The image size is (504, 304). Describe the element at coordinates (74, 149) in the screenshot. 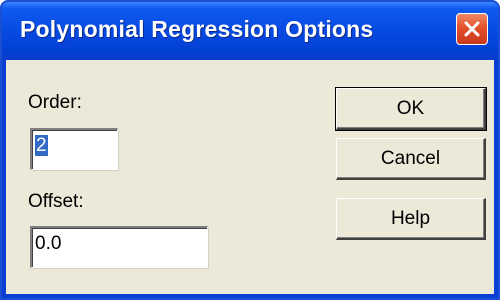

I see `order-input: 2` at that location.